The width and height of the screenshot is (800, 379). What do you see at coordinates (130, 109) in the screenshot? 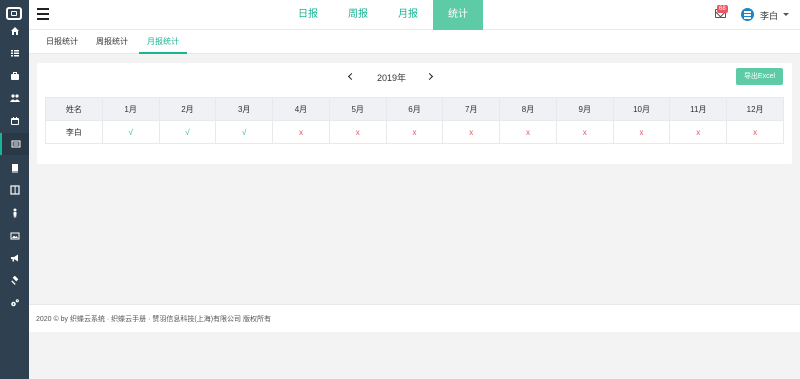
I see `column-header: 1月` at bounding box center [130, 109].